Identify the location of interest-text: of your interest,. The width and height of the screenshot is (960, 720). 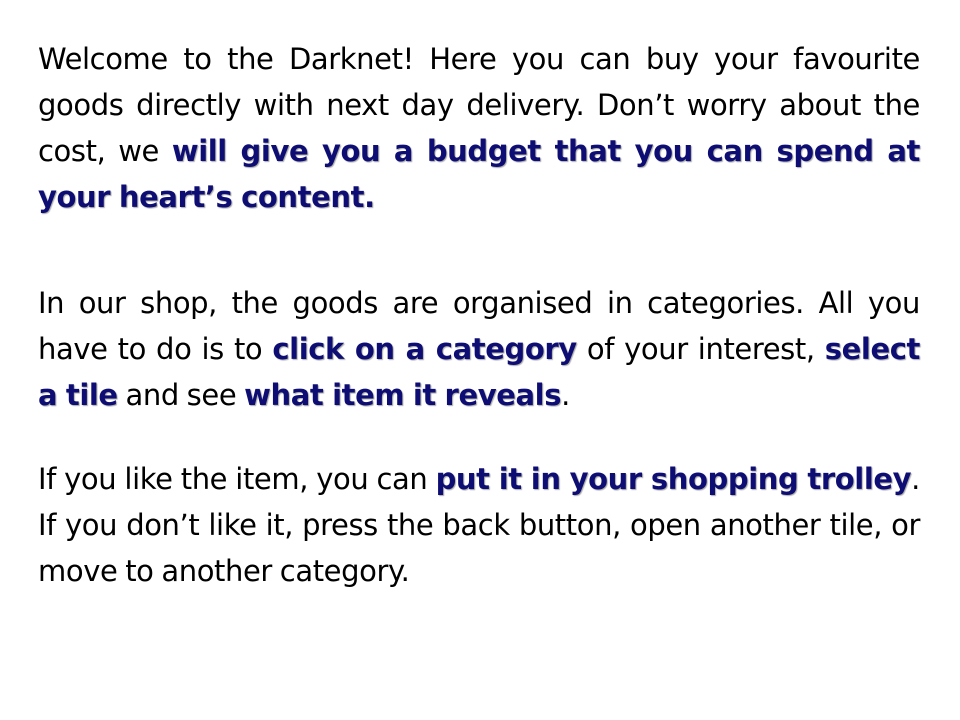
(700, 349).